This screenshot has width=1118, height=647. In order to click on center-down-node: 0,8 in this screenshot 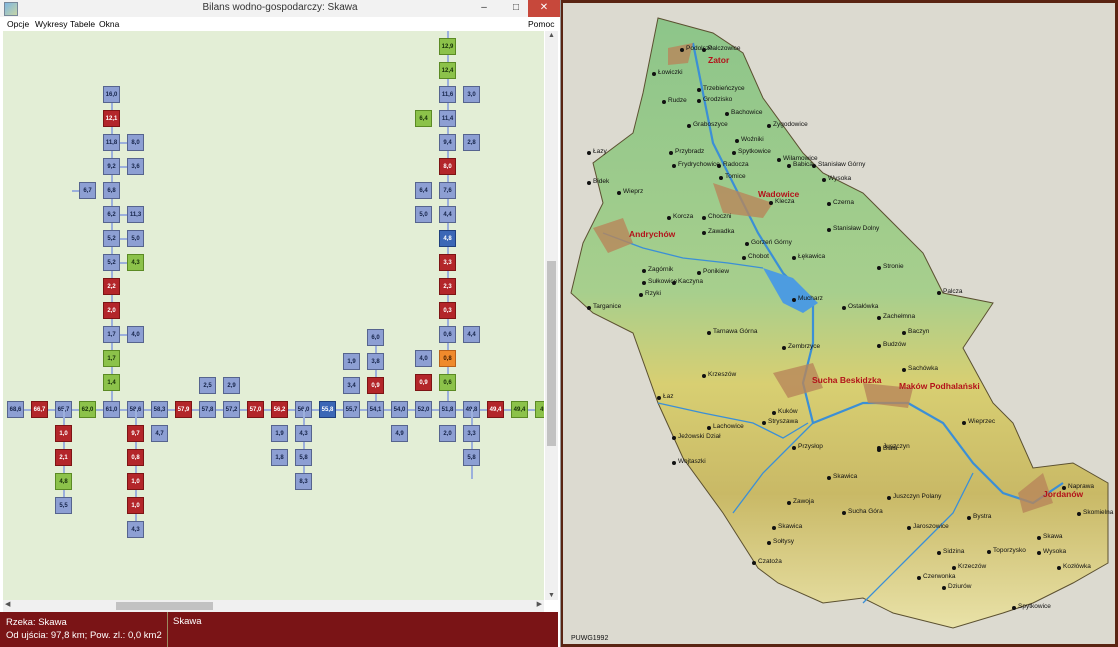, I will do `click(135, 457)`.